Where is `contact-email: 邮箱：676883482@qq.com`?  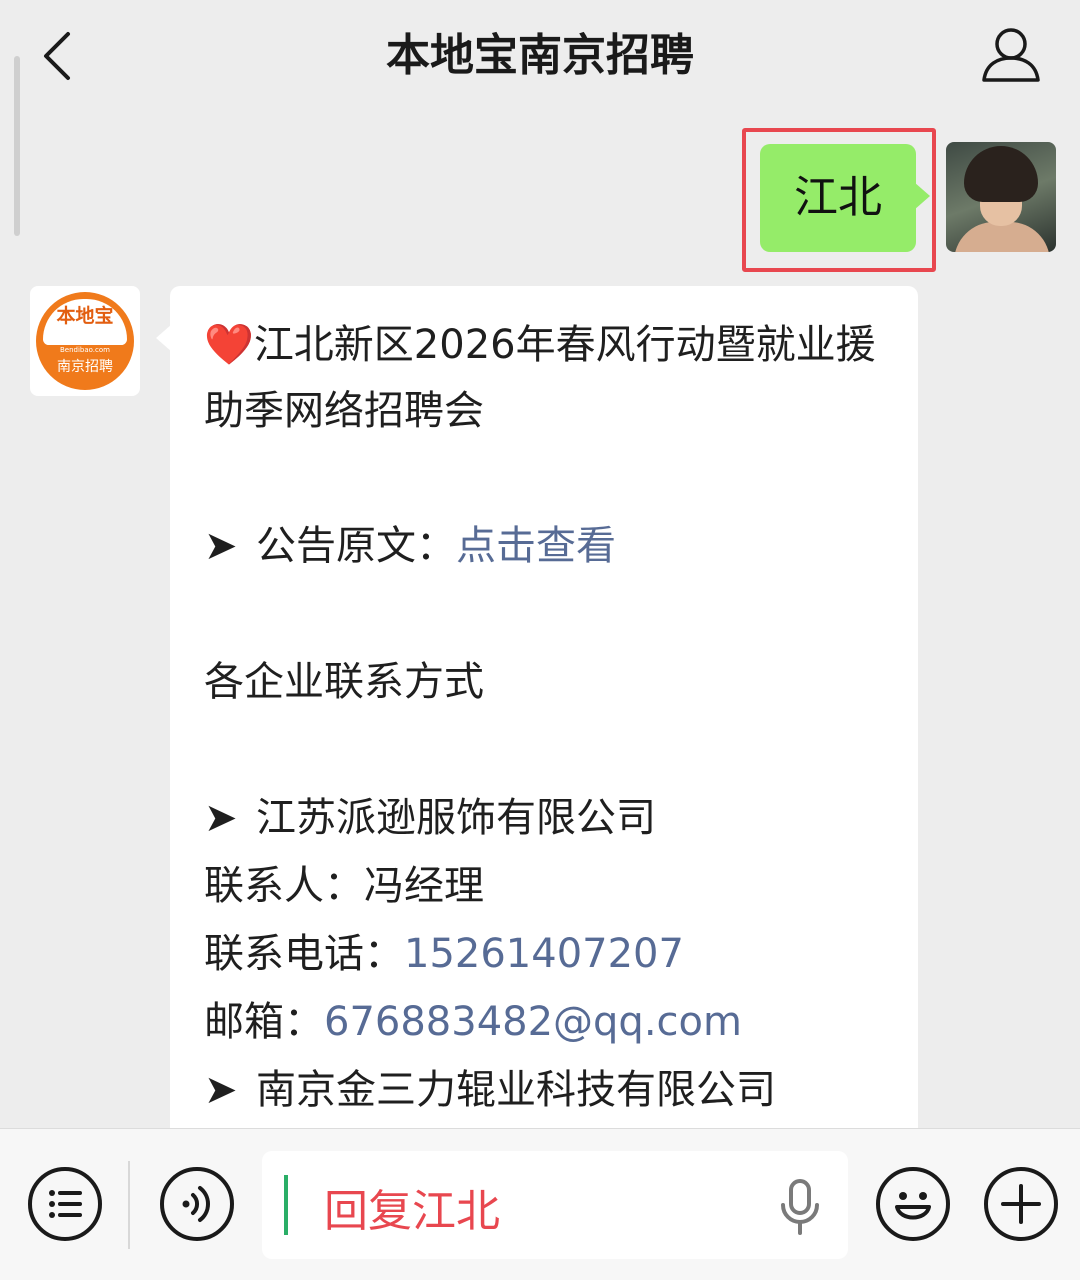 contact-email: 邮箱：676883482@qq.com is located at coordinates (546, 1022).